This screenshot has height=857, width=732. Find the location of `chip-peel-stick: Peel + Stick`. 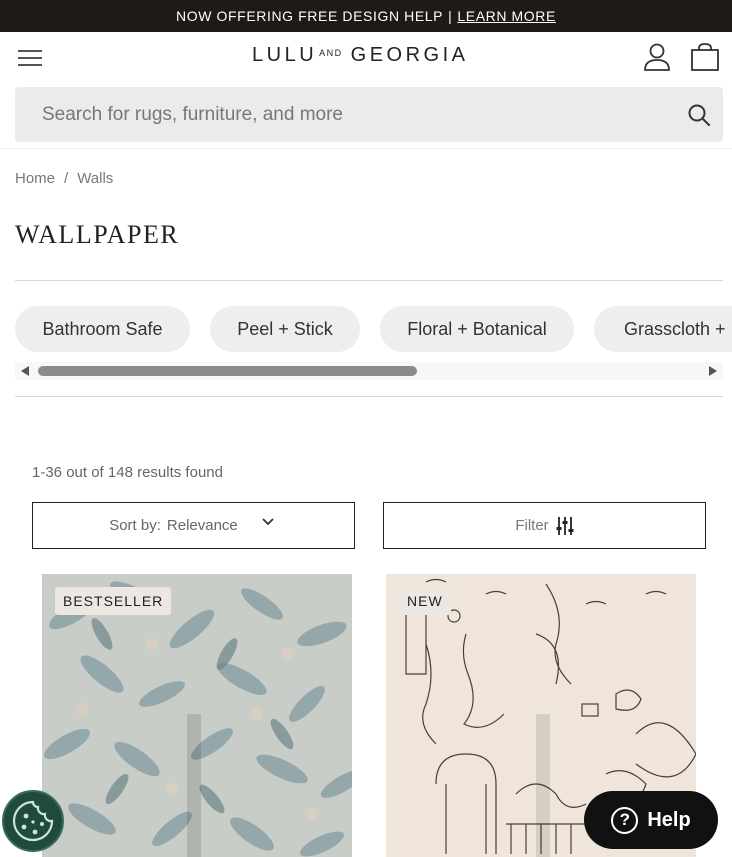

chip-peel-stick: Peel + Stick is located at coordinates (285, 329).